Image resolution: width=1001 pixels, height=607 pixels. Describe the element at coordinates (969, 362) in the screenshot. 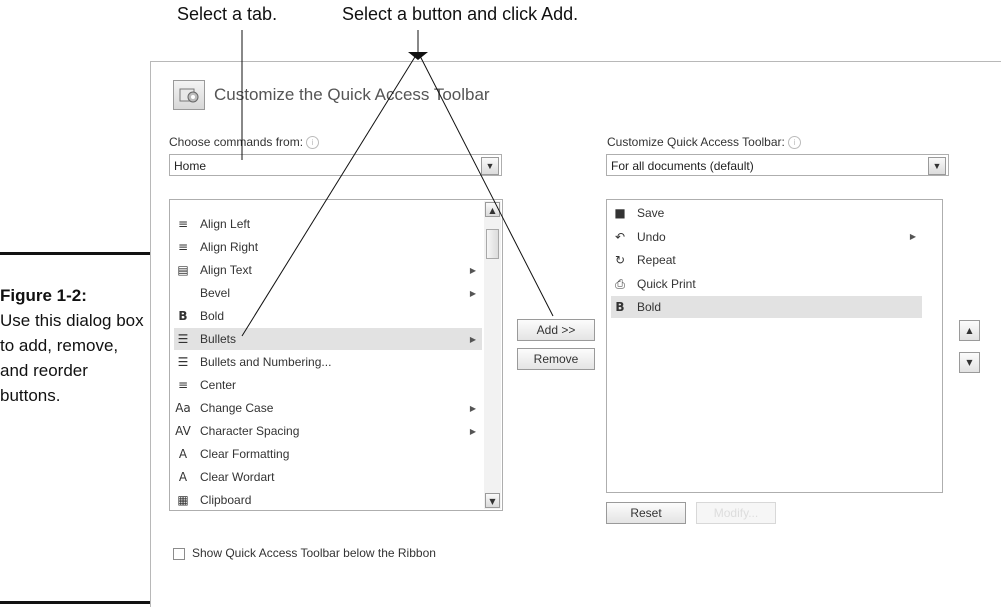

I see `move-down-button: ▼` at that location.